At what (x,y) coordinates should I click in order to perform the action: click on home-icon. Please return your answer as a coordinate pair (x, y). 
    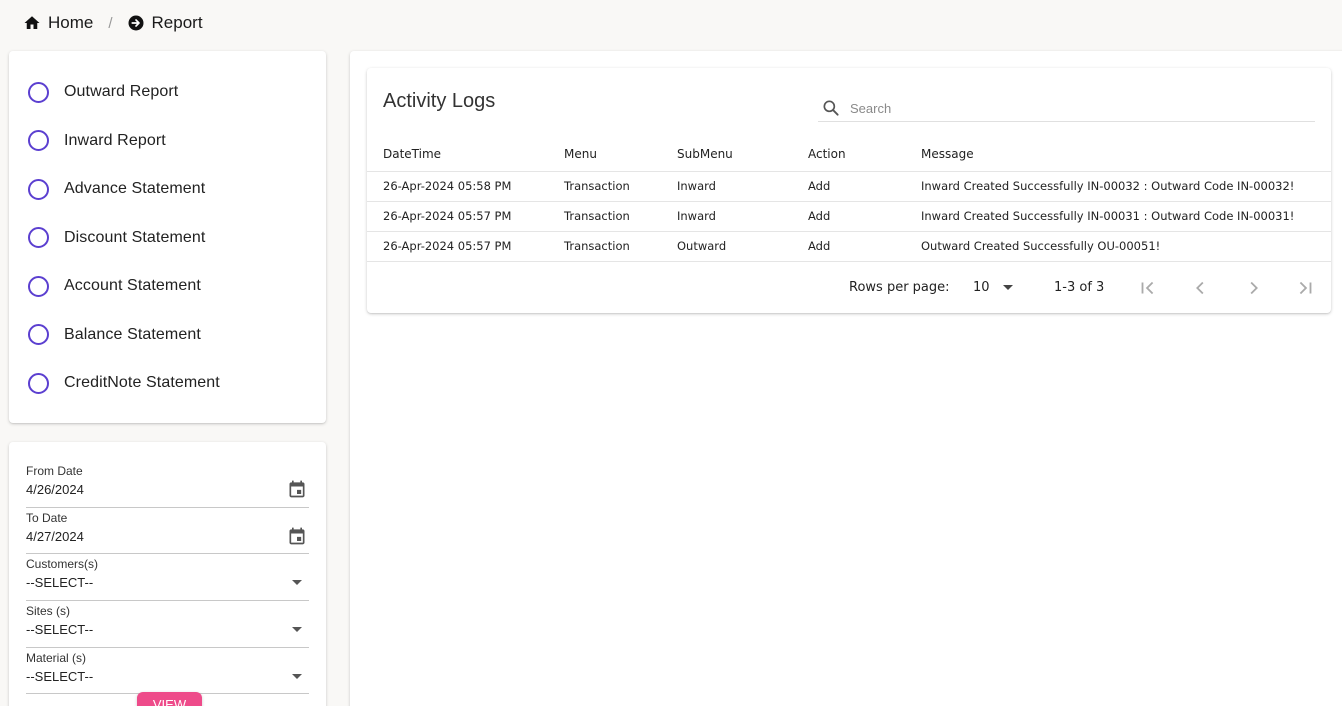
    Looking at the image, I should click on (32, 23).